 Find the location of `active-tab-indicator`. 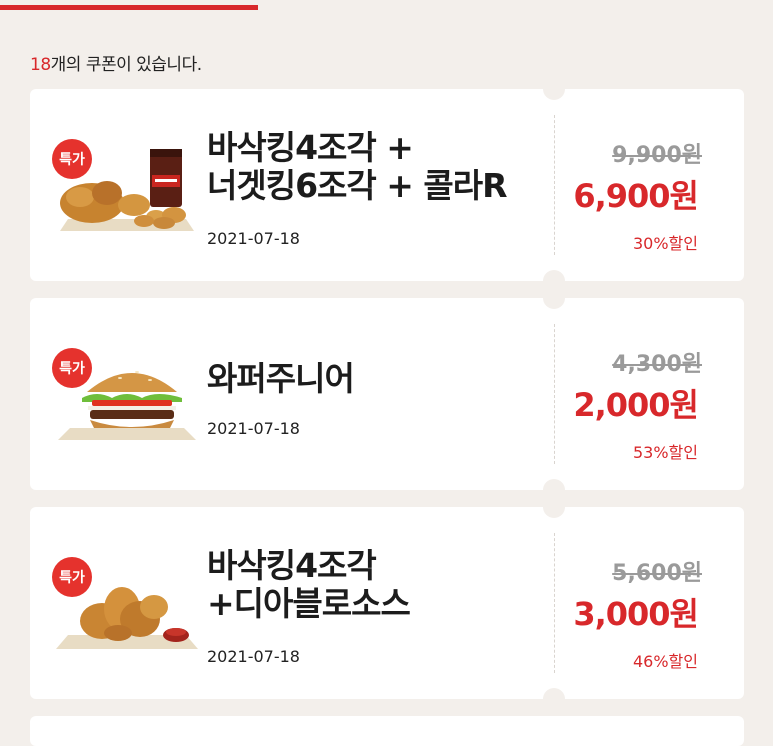

active-tab-indicator is located at coordinates (129, 7).